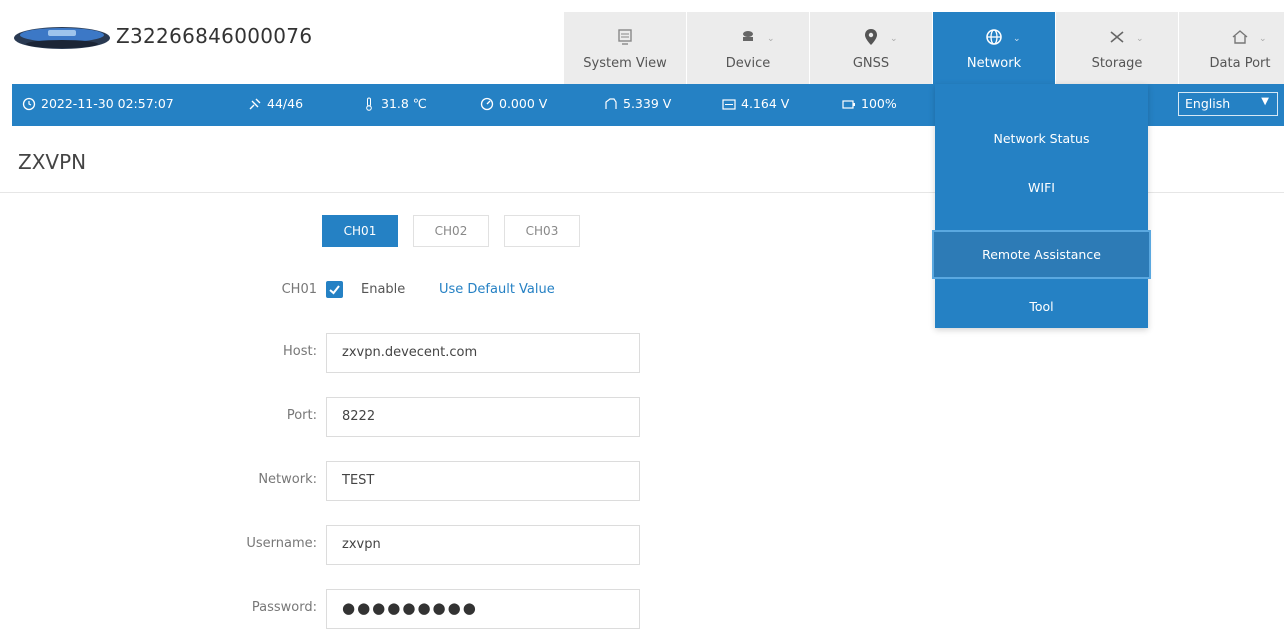 The width and height of the screenshot is (1284, 629). I want to click on password-input: ●●●●●●●●●, so click(483, 609).